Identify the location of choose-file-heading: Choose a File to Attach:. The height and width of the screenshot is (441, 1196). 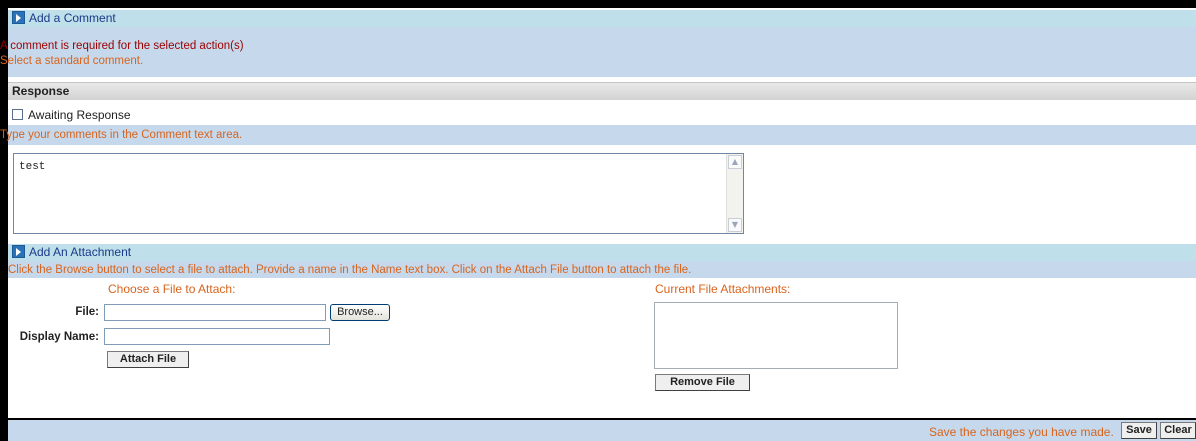
(172, 289).